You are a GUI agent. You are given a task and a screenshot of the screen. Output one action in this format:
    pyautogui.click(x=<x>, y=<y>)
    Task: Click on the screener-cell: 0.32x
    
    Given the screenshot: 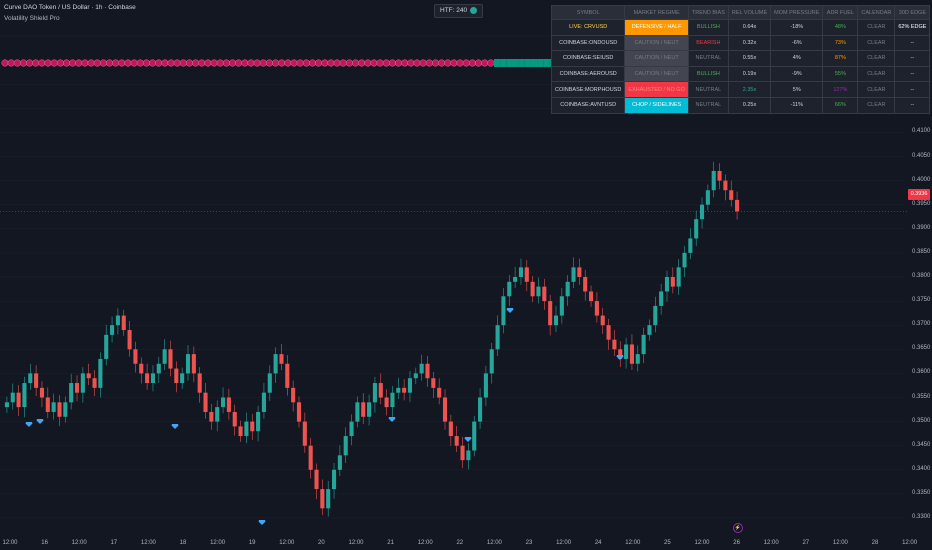 What is the action you would take?
    pyautogui.click(x=749, y=43)
    